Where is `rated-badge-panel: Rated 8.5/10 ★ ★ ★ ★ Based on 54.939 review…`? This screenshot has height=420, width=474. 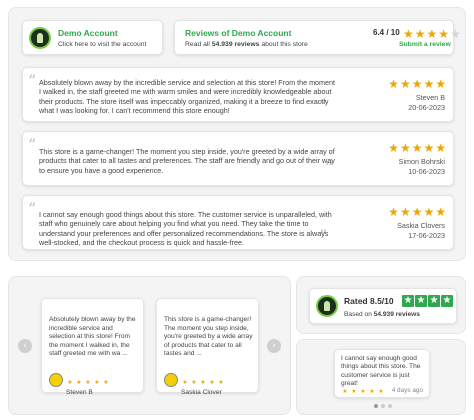
rated-badge-panel: Rated 8.5/10 ★ ★ ★ ★ Based on 54.939 review… is located at coordinates (381, 305).